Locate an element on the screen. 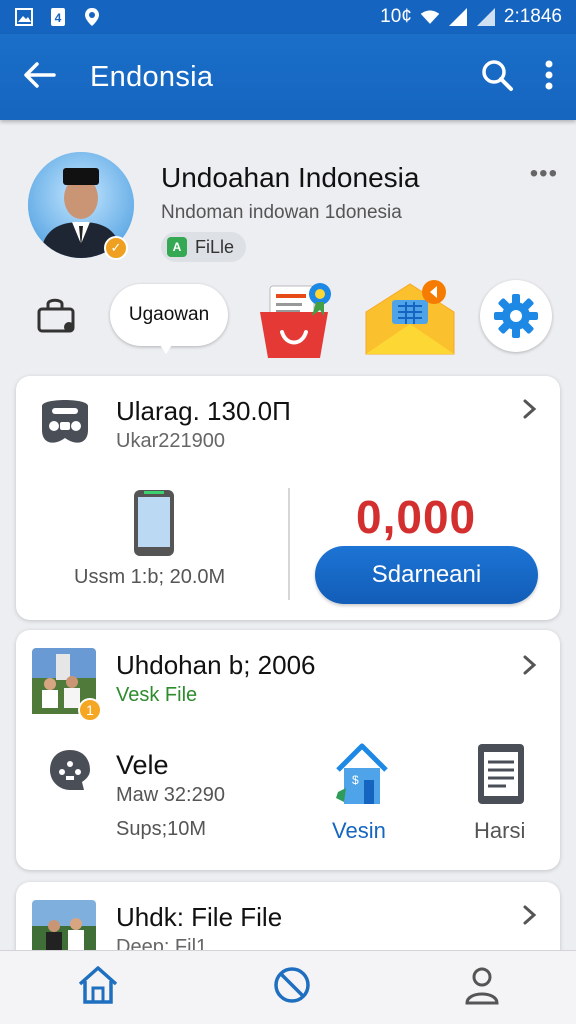 This screenshot has width=576, height=1024. bottom-navigation is located at coordinates (288, 987).